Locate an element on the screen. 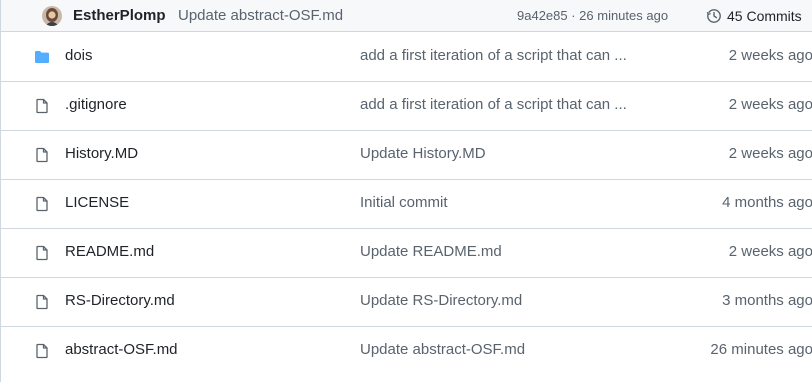 Image resolution: width=812 pixels, height=382 pixels. file-commit-age: 4 months ago is located at coordinates (767, 202).